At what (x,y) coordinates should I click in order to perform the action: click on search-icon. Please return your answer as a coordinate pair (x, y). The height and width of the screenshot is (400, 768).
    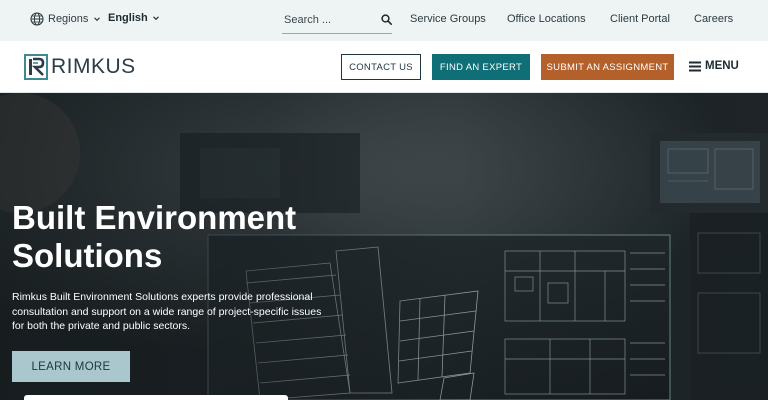
    Looking at the image, I should click on (386, 19).